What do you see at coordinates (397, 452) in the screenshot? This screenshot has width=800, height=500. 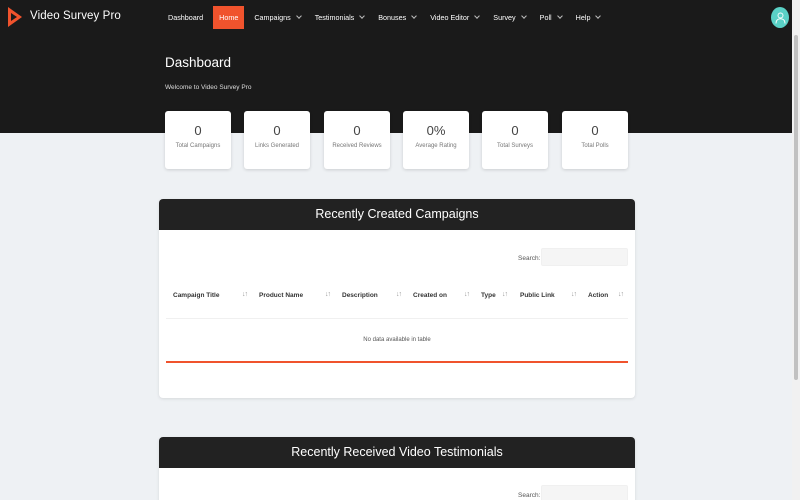 I see `panel-title: Recently Received Video Testimonials` at bounding box center [397, 452].